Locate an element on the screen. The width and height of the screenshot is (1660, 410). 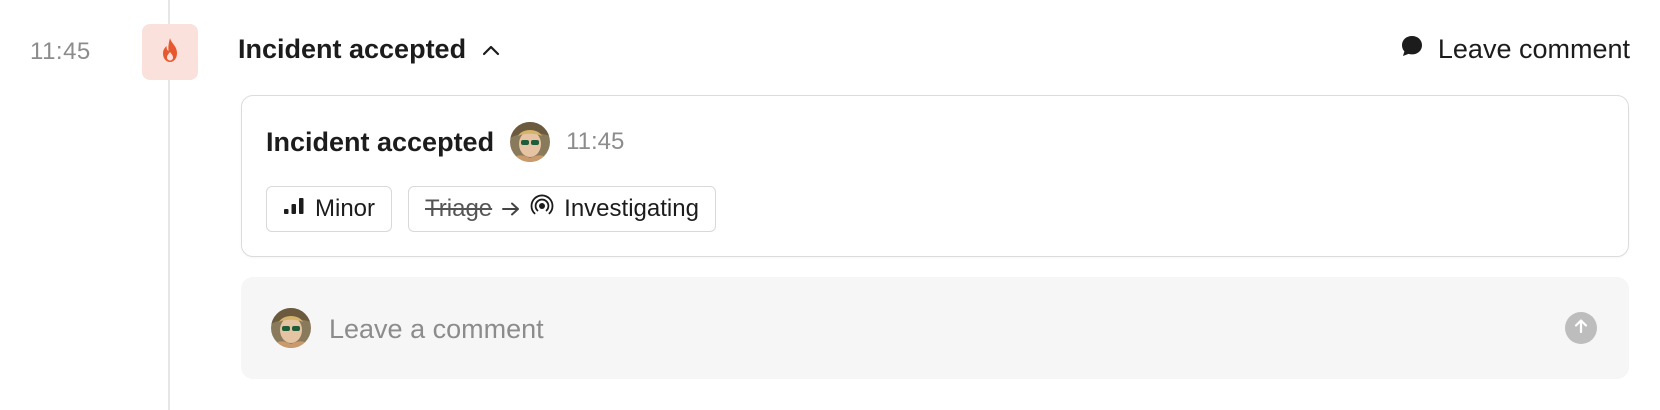
event-time: 11:45 is located at coordinates (60, 51).